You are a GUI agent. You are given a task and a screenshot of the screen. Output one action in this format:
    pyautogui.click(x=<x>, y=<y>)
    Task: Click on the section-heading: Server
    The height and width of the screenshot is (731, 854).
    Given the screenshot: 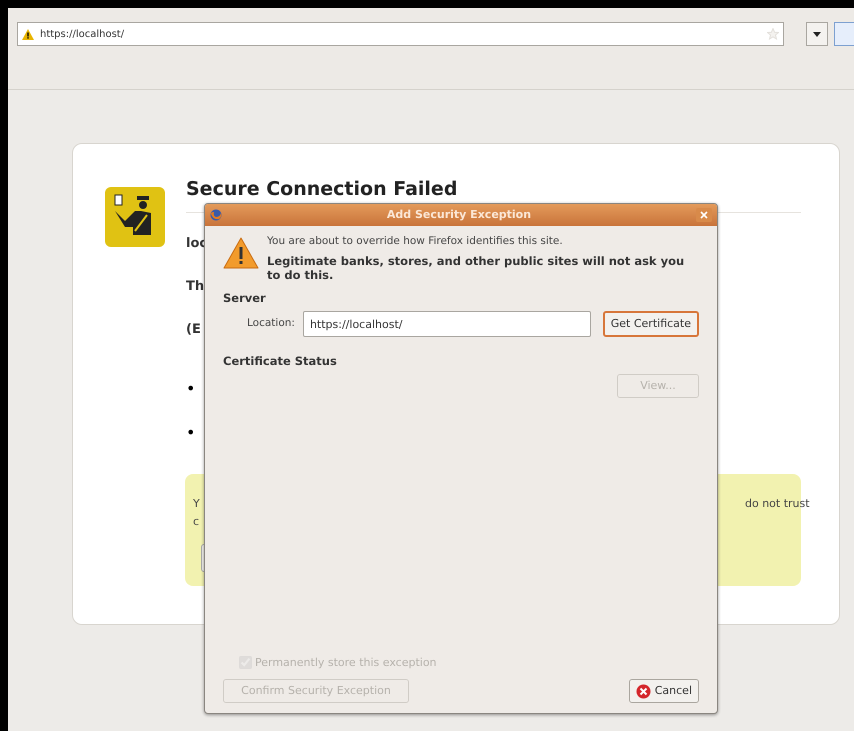 What is the action you would take?
    pyautogui.click(x=245, y=298)
    